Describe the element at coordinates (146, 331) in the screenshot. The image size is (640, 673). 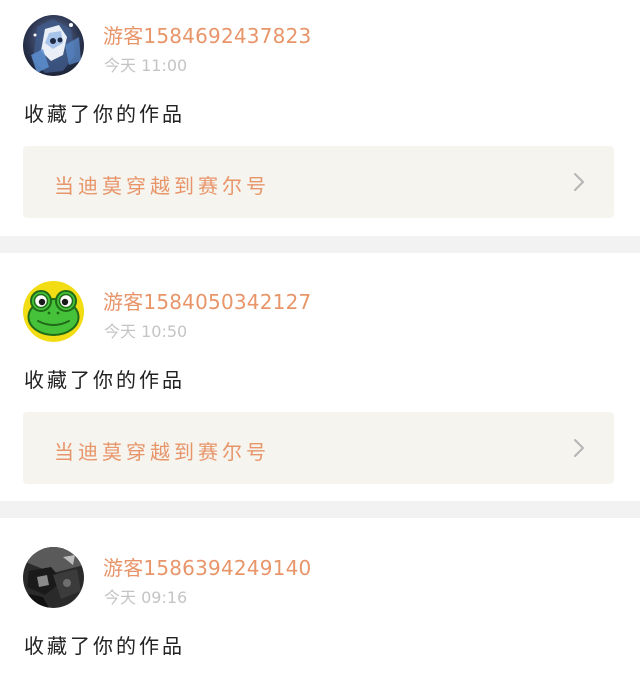
I see `timestamp: 今天 10:50` at that location.